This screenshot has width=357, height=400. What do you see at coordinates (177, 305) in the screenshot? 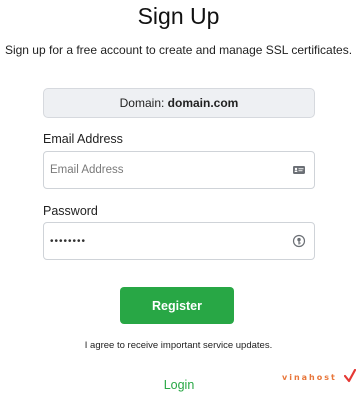
I see `register-button: Register` at bounding box center [177, 305].